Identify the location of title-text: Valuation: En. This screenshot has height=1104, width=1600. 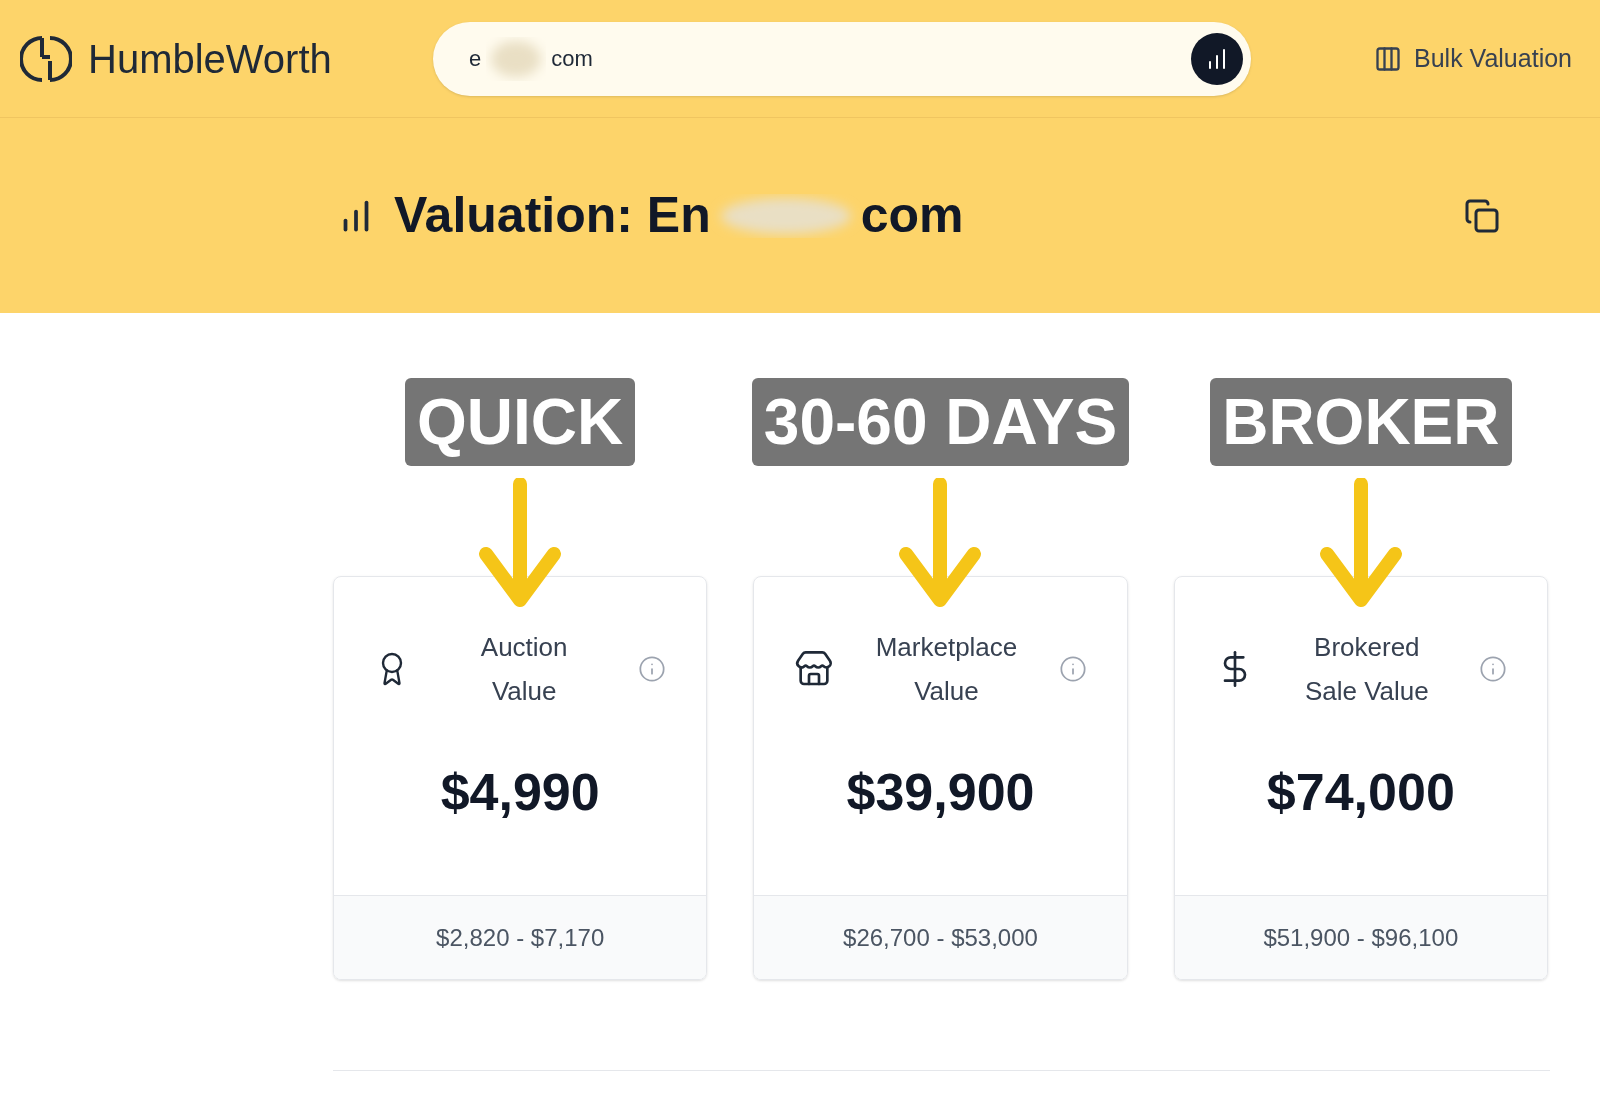
(552, 215).